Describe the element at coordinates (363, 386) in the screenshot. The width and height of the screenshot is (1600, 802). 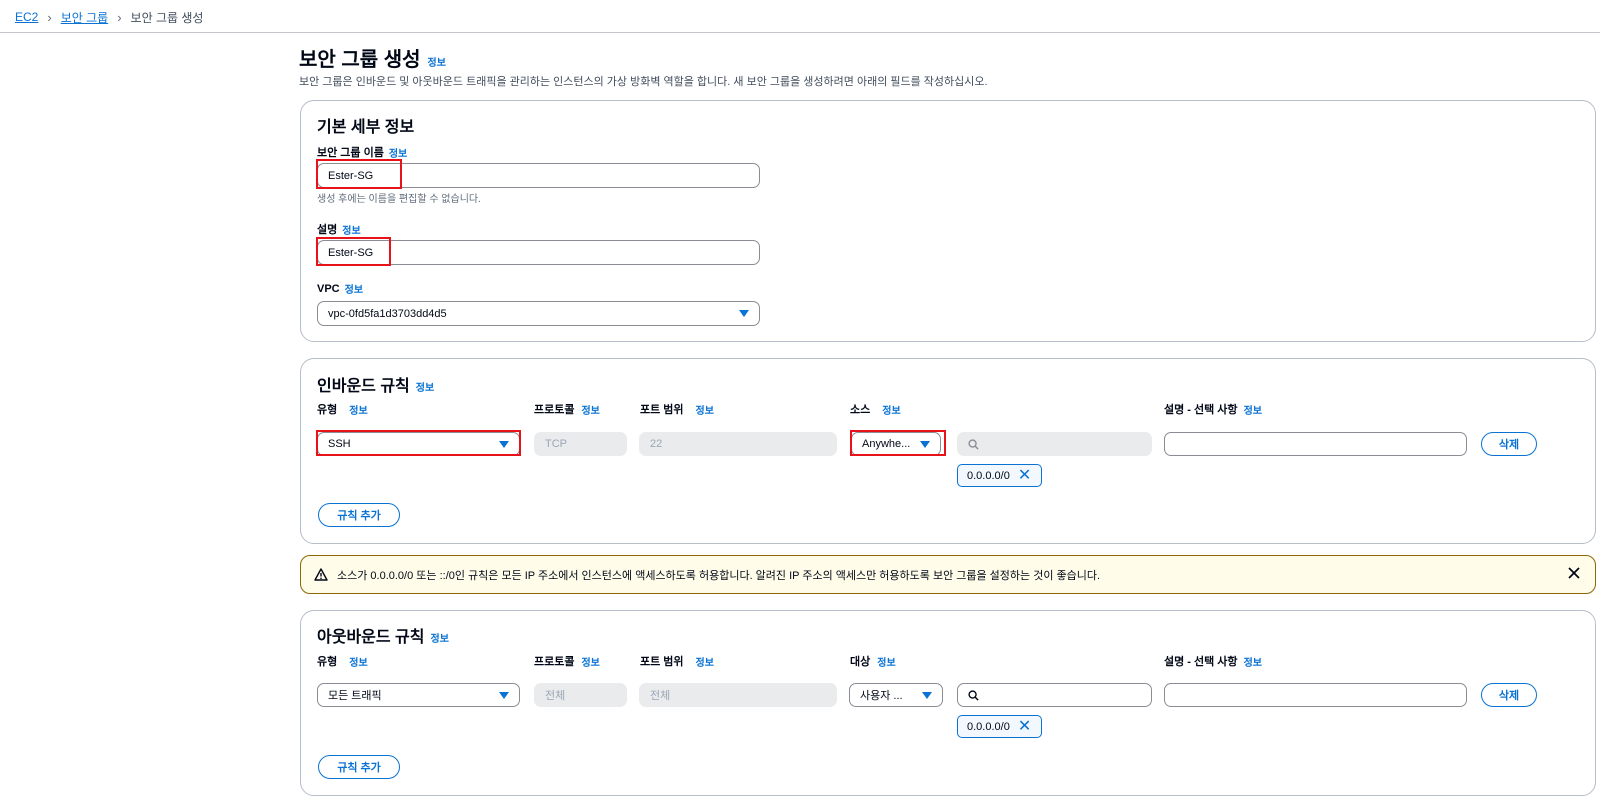
I see `inbound-title: 인바운드 규칙` at that location.